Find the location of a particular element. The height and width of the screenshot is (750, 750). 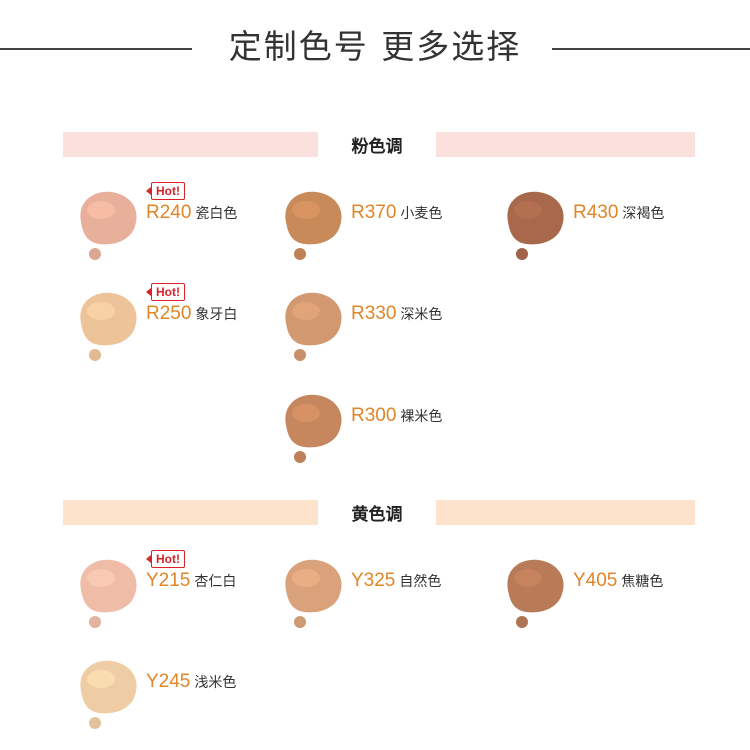

shade-label: Y405 焦糖色 is located at coordinates (618, 580).